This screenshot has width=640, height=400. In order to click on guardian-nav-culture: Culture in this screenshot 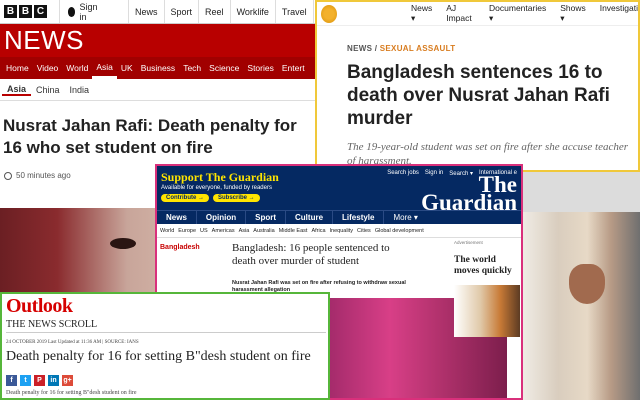, I will do `click(310, 217)`.